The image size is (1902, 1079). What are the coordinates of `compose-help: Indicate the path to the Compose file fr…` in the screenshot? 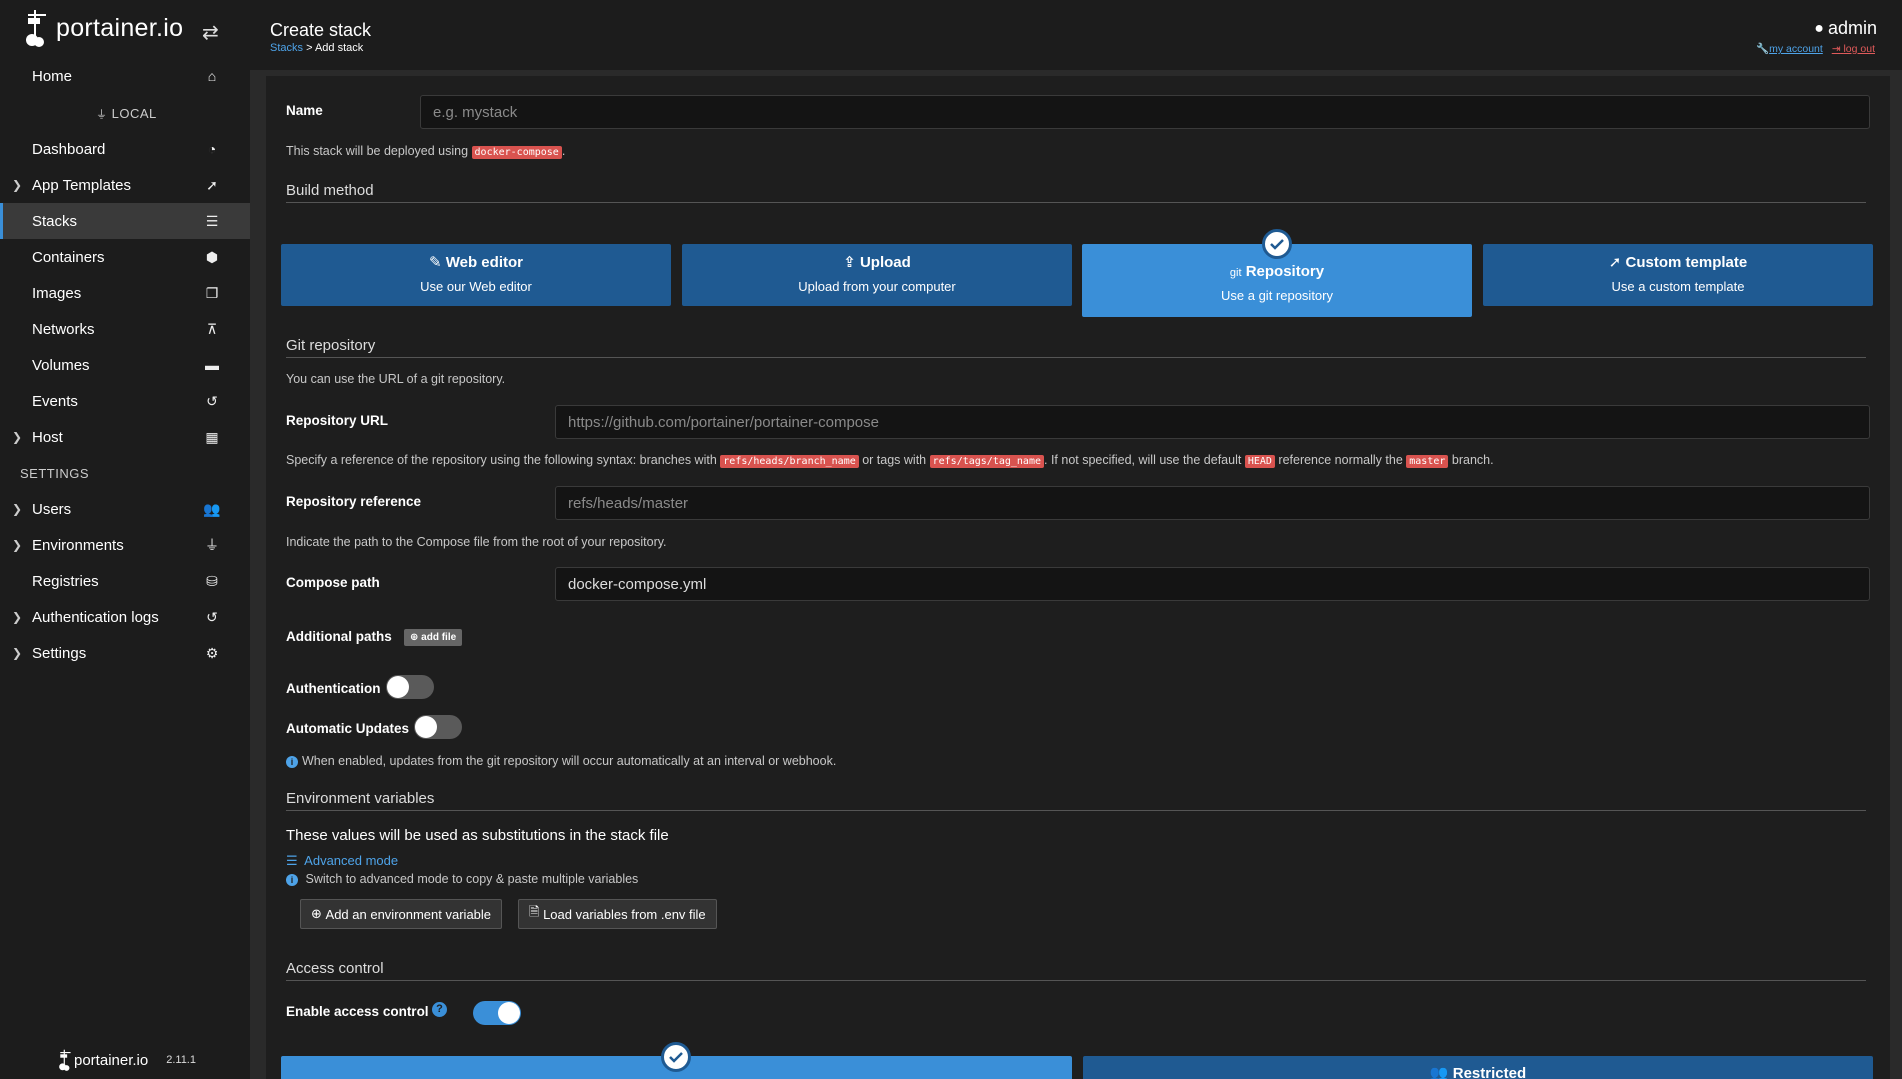 It's located at (476, 542).